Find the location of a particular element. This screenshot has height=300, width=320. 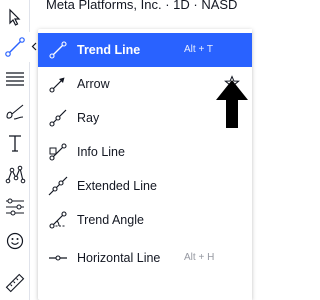

trend-line-icon is located at coordinates (58, 50).